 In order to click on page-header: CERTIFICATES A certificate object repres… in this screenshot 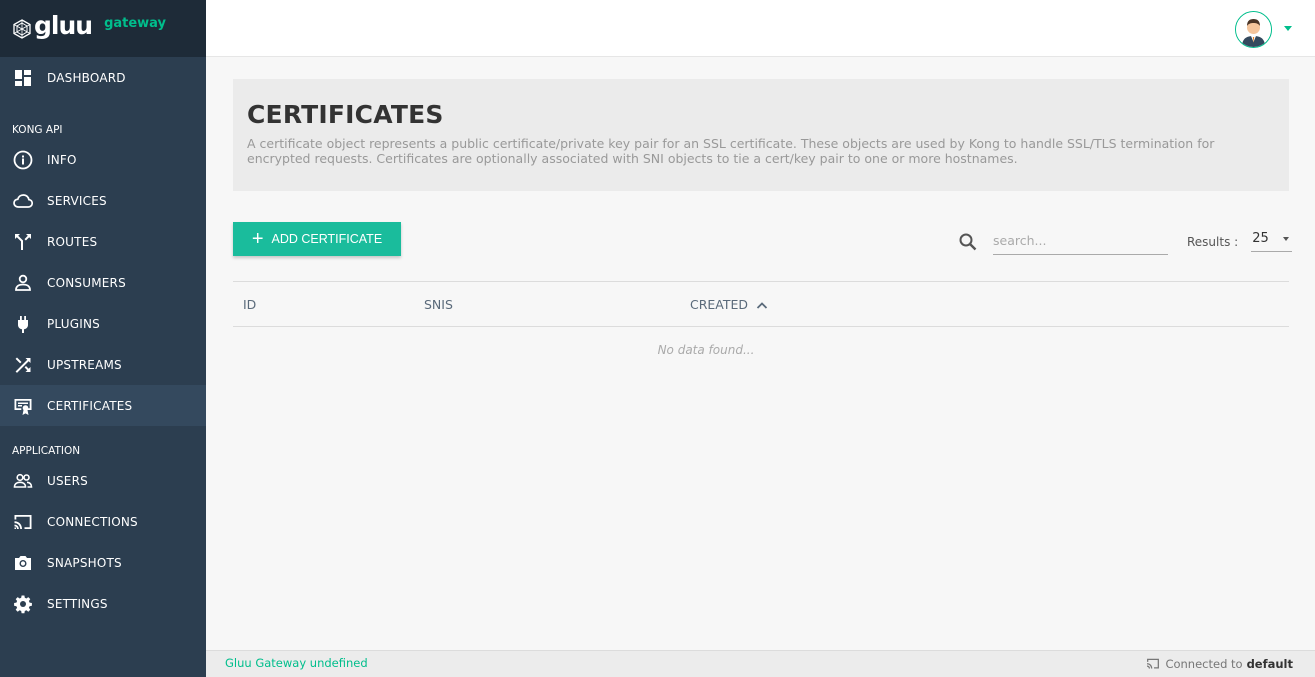, I will do `click(761, 135)`.